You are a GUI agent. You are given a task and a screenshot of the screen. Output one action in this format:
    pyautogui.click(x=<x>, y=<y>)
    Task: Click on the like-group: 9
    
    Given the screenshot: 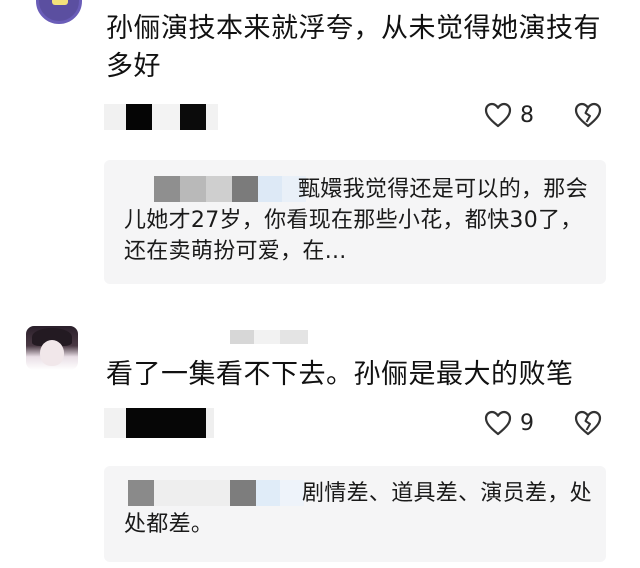 What is the action you would take?
    pyautogui.click(x=509, y=423)
    